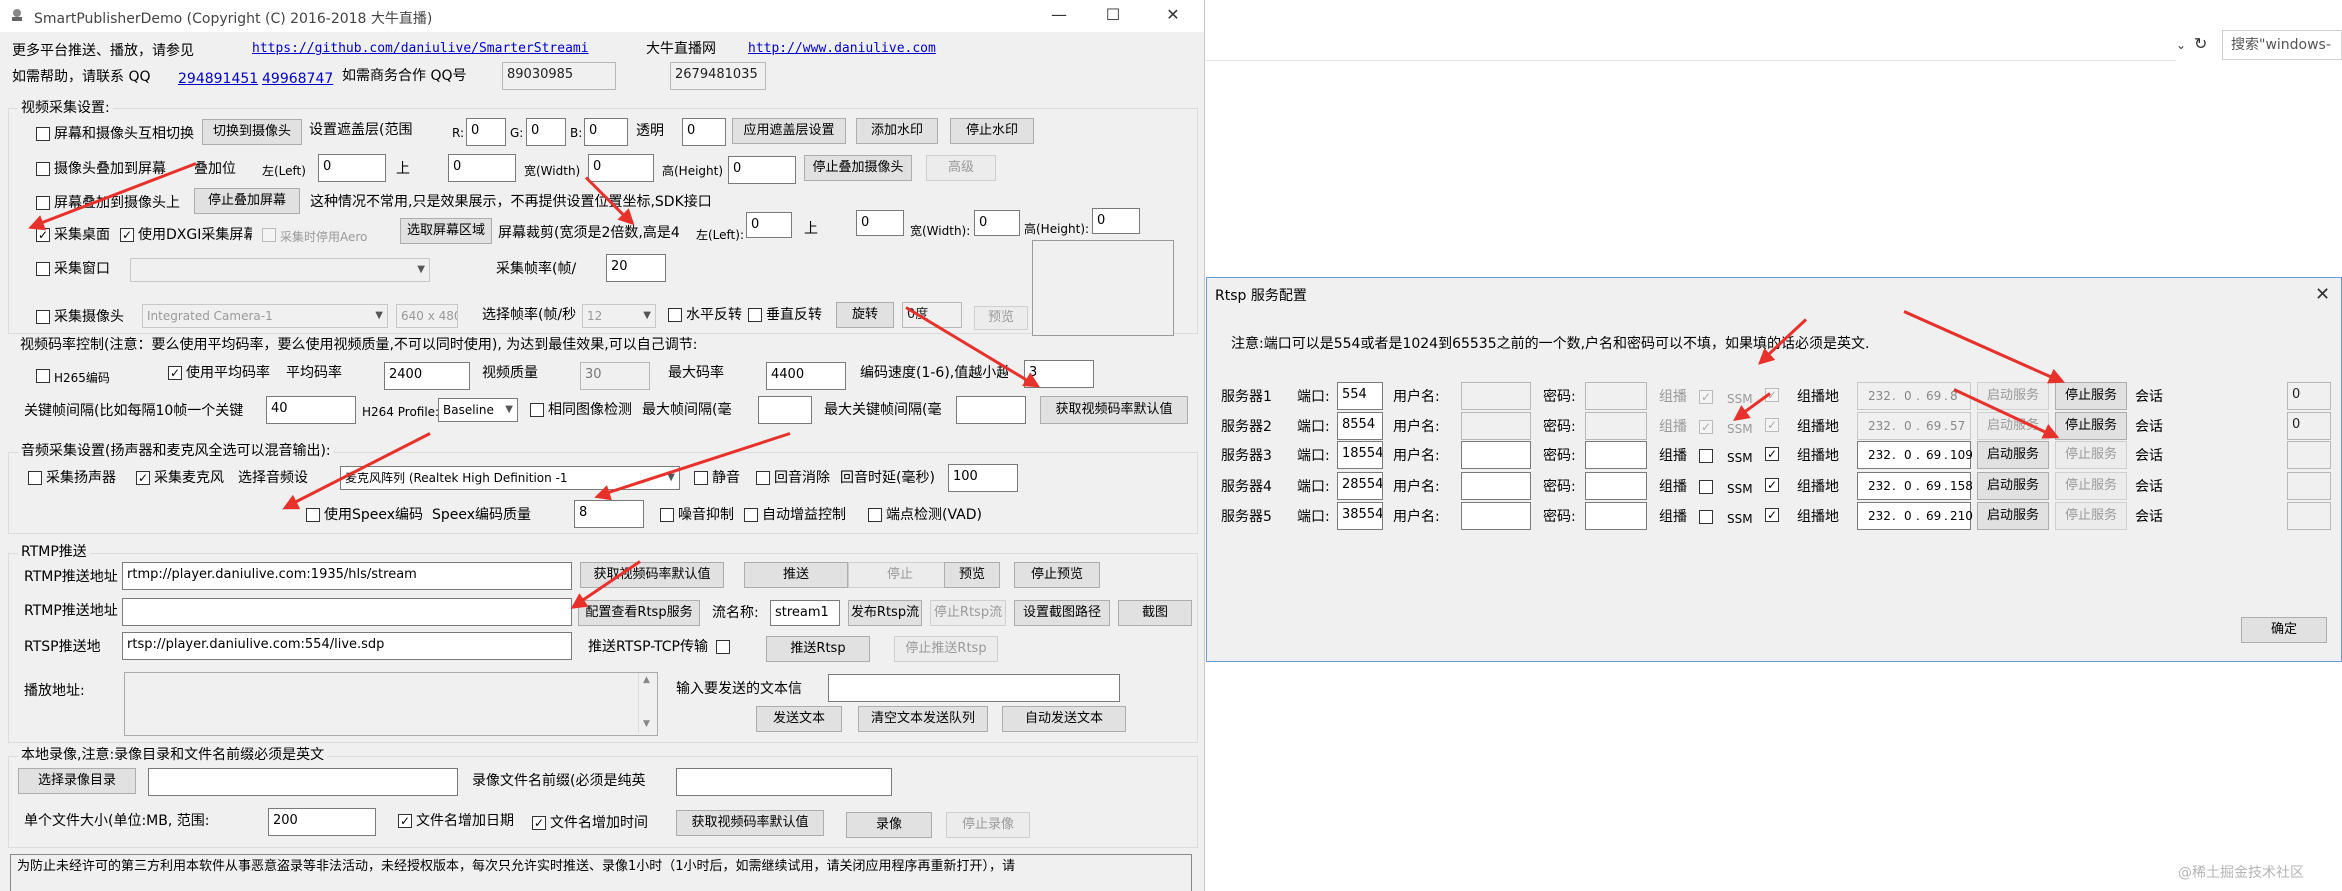 Image resolution: width=2342 pixels, height=891 pixels. Describe the element at coordinates (615, 376) in the screenshot. I see `quality-input: 30` at that location.